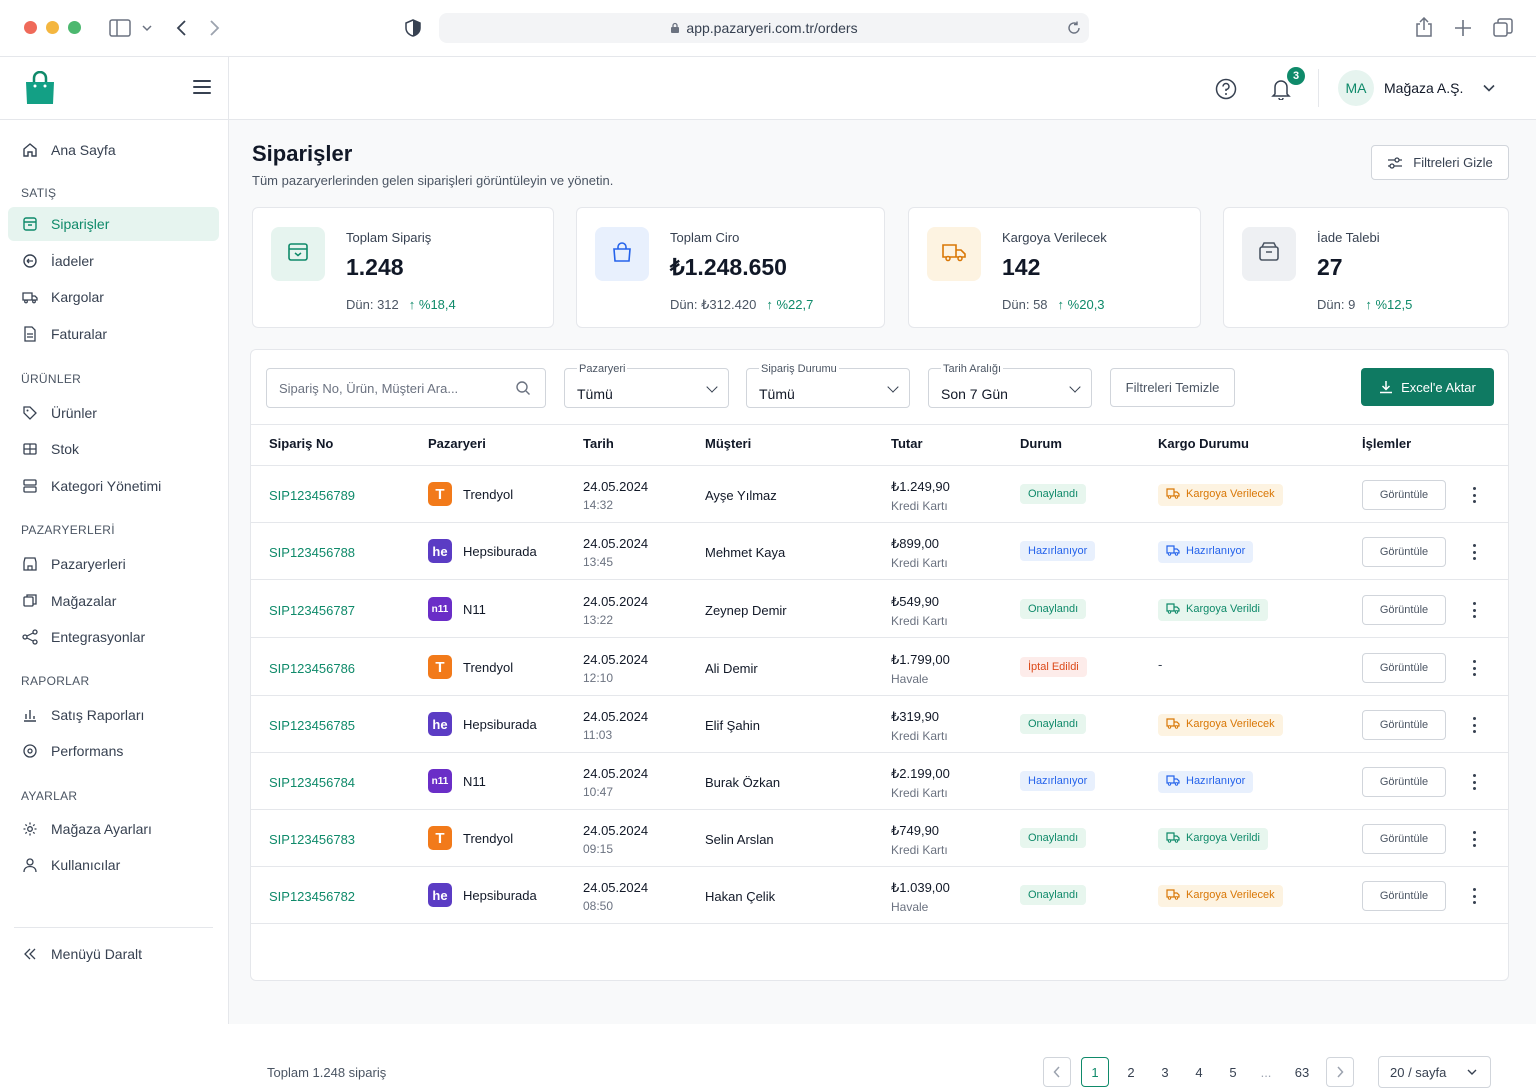  Describe the element at coordinates (52, 27) in the screenshot. I see `minimize-window-button` at that location.